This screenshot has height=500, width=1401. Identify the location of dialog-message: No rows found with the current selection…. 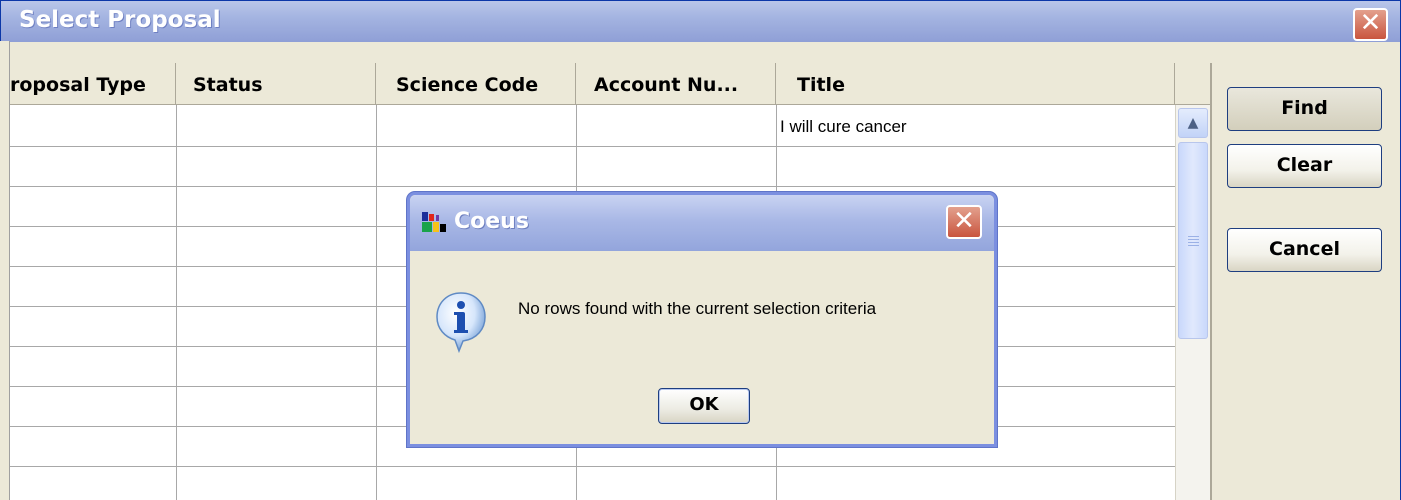
(697, 308).